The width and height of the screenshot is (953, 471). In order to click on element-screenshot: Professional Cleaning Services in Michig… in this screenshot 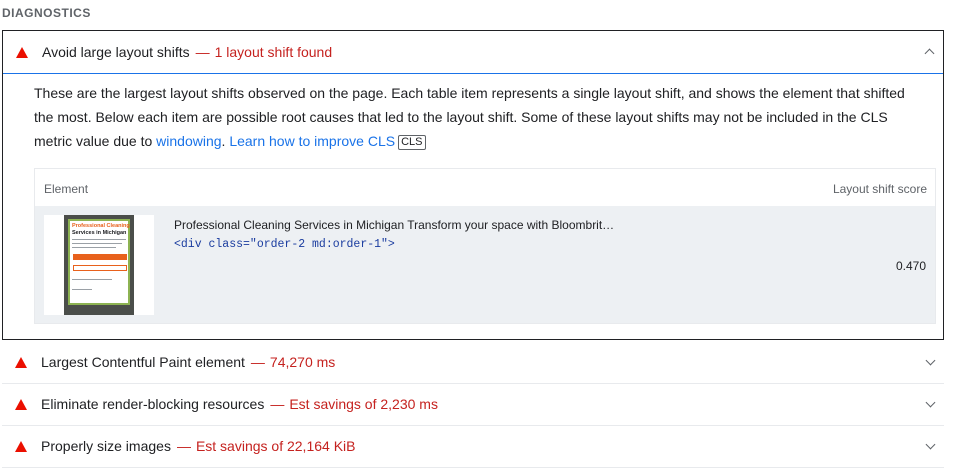, I will do `click(99, 265)`.